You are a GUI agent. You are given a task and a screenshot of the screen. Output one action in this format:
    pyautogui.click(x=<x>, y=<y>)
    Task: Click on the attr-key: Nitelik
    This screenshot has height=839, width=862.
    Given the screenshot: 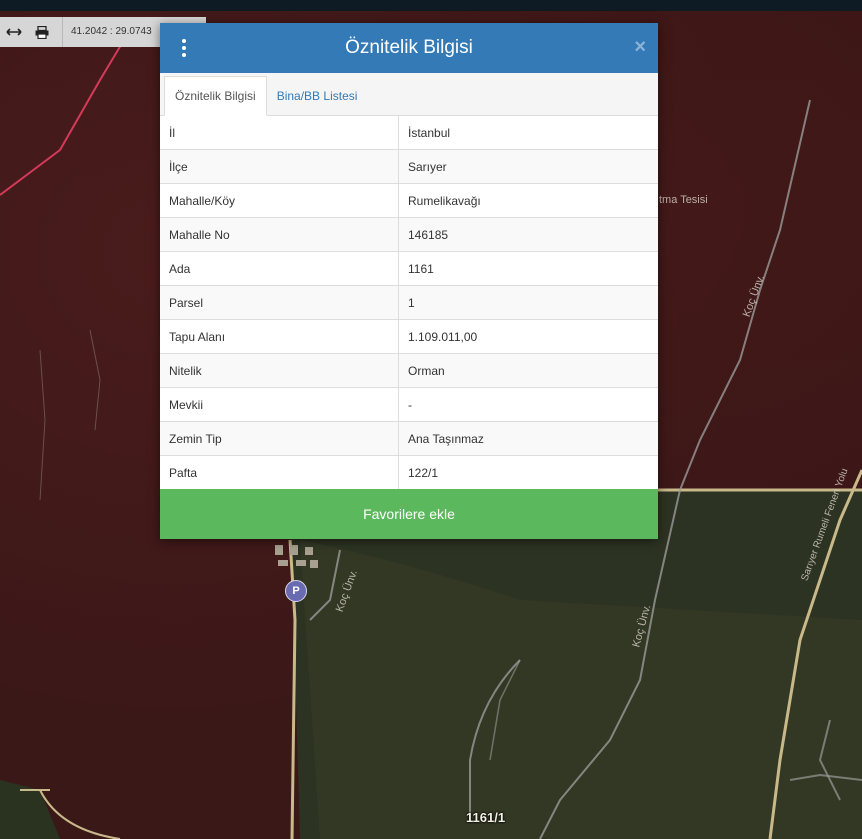 What is the action you would take?
    pyautogui.click(x=279, y=370)
    